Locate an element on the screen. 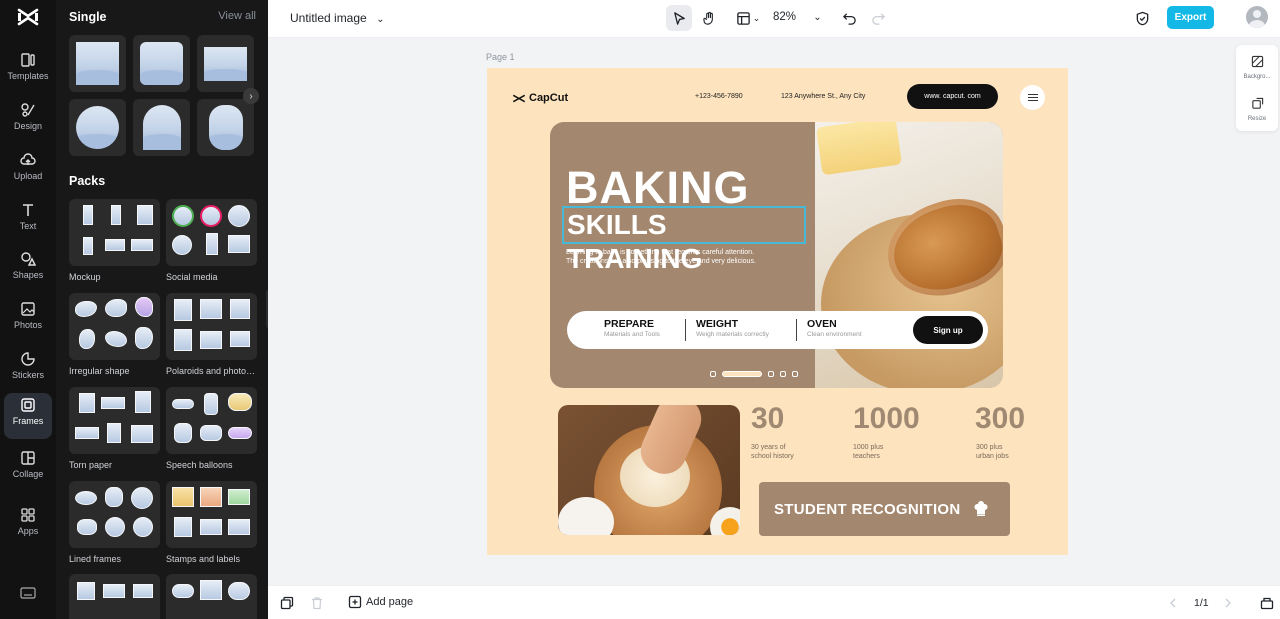 The height and width of the screenshot is (619, 1280). headline-skills-training: SKILLS TRAINING is located at coordinates (684, 240).